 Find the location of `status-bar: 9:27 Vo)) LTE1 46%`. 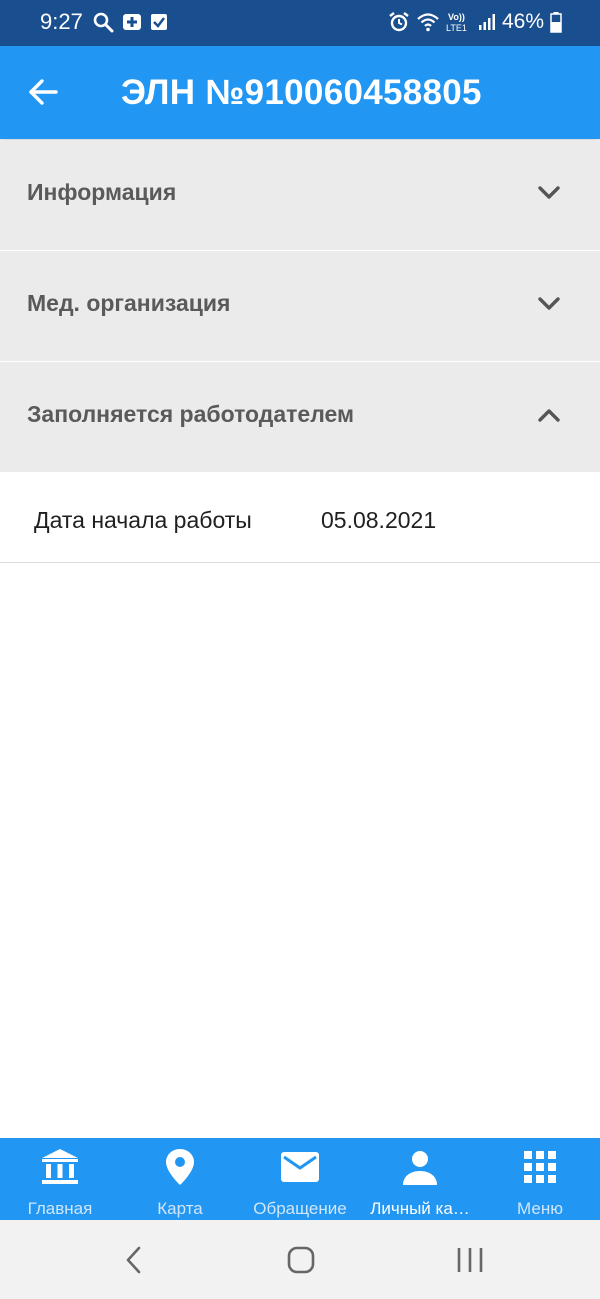

status-bar: 9:27 Vo)) LTE1 46% is located at coordinates (300, 23).